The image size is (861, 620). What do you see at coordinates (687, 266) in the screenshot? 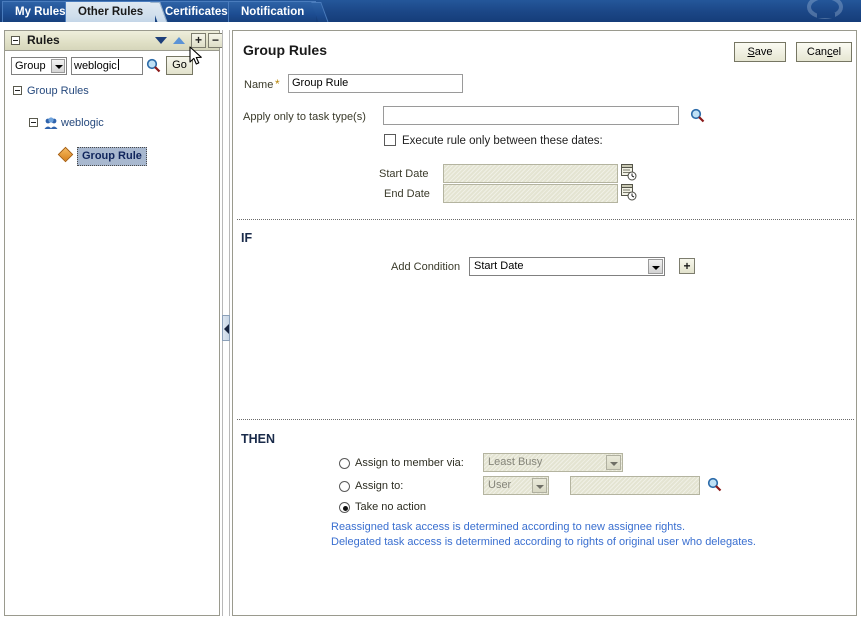
I see `add-condition-button: +` at bounding box center [687, 266].